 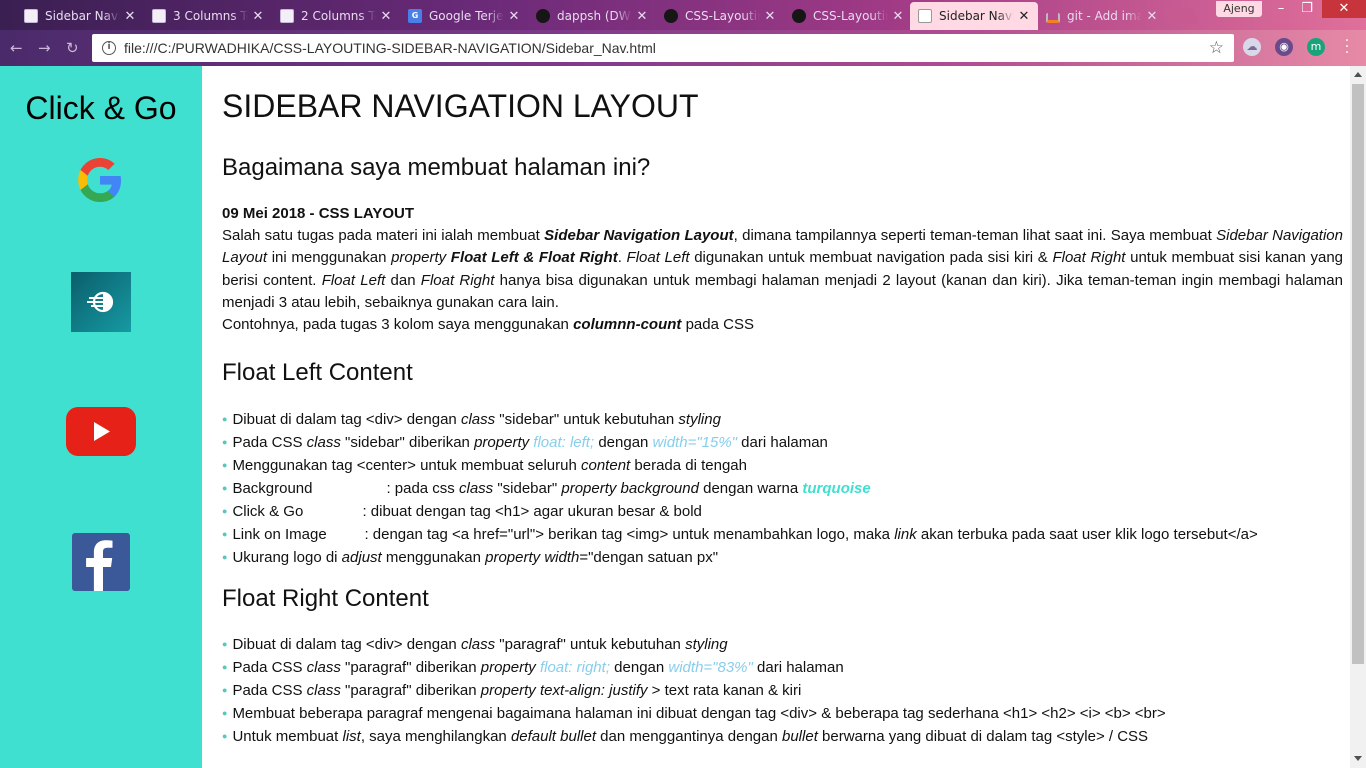 I want to click on post-date: 09 Mei 2018 - CSS LAYOUT, so click(x=318, y=213).